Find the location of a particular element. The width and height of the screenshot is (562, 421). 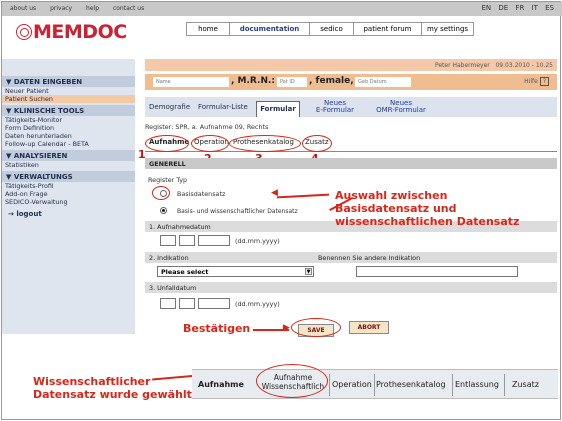

link-contact-us: contact us is located at coordinates (128, 8).